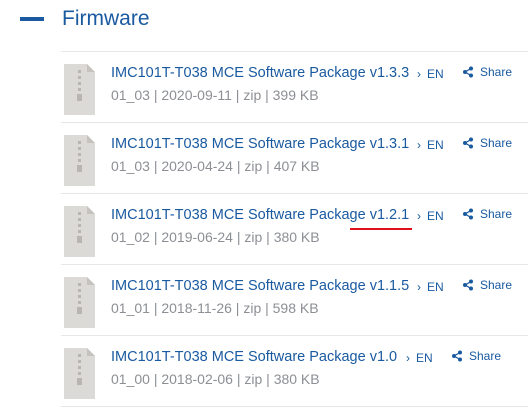 This screenshot has width=528, height=419. I want to click on section-header: Firmware, so click(85, 19).